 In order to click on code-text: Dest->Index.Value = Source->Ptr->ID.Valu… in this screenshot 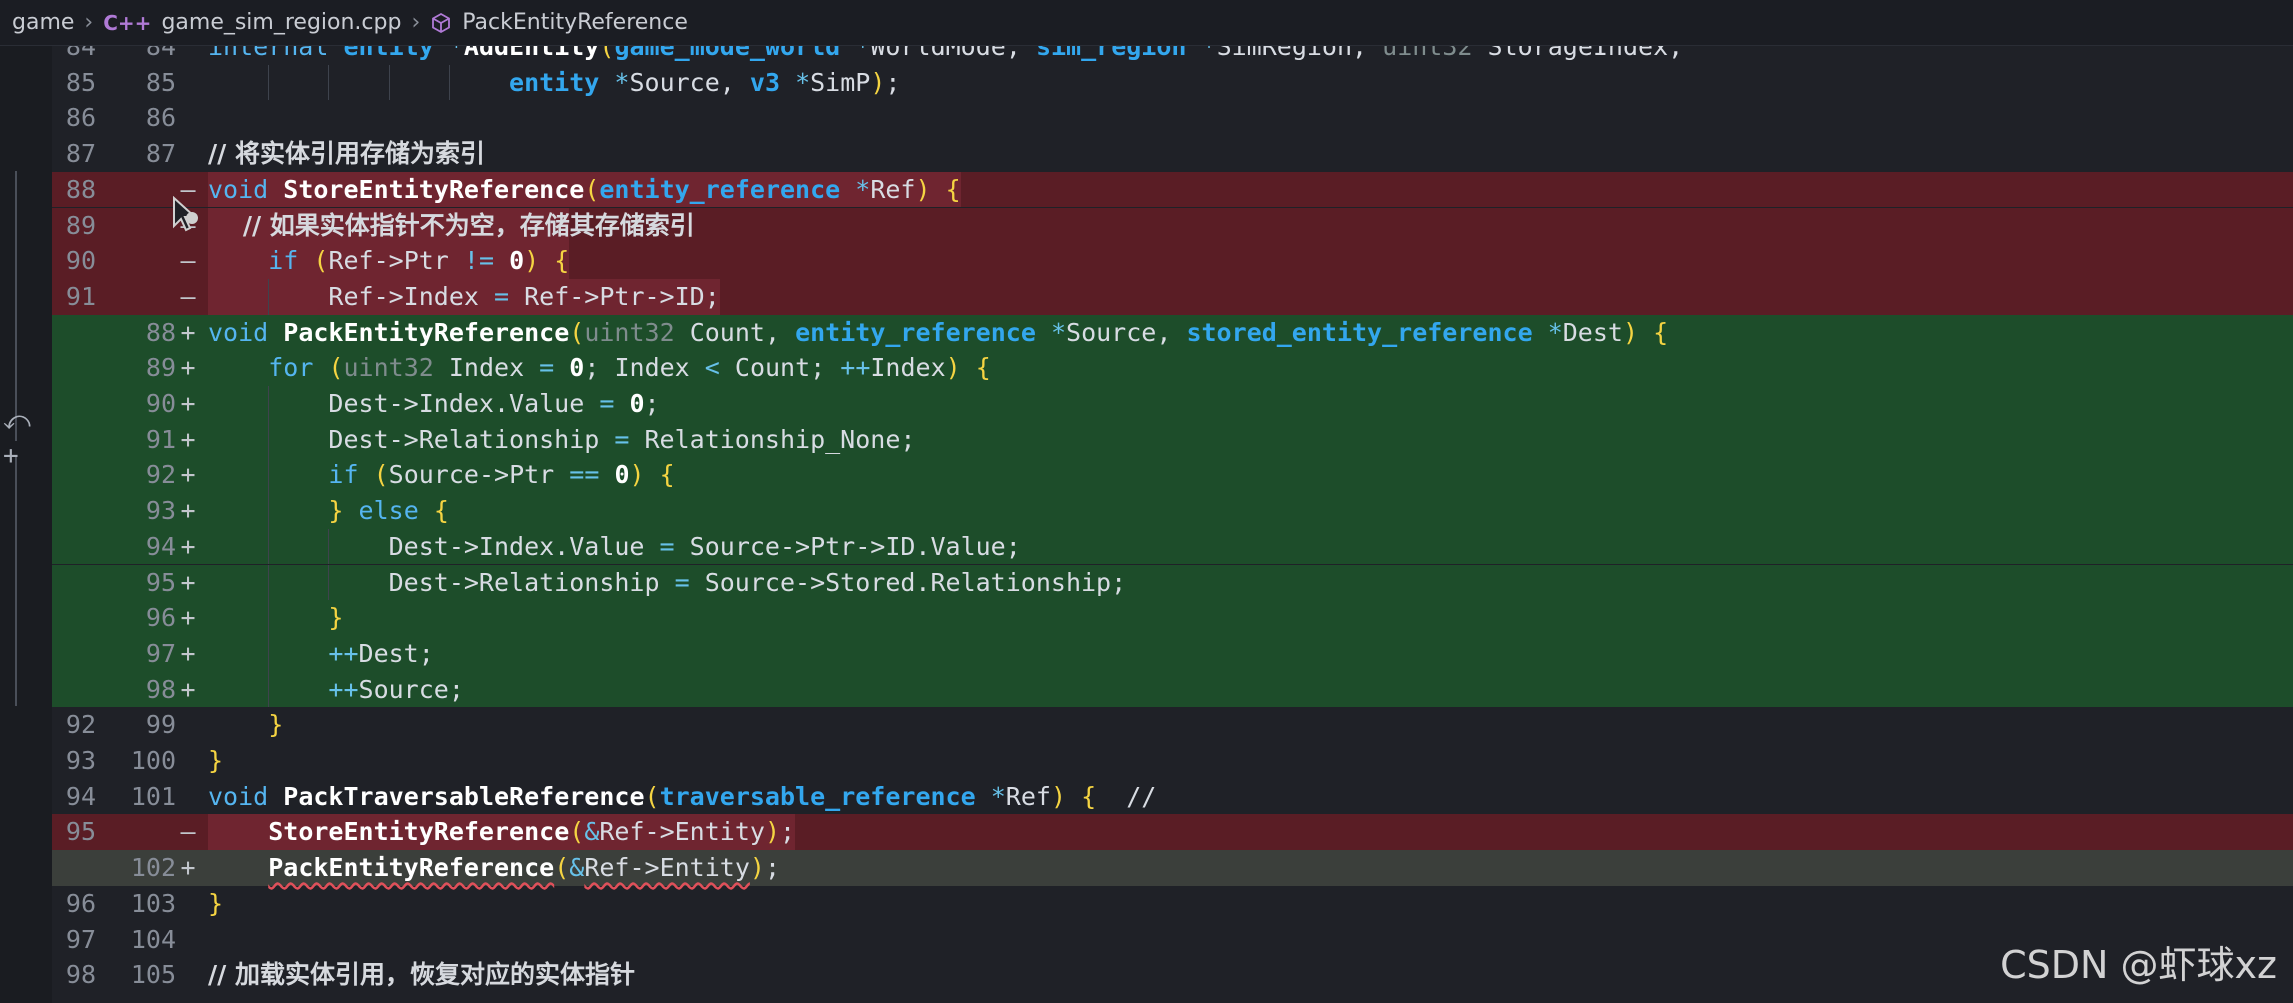, I will do `click(614, 547)`.